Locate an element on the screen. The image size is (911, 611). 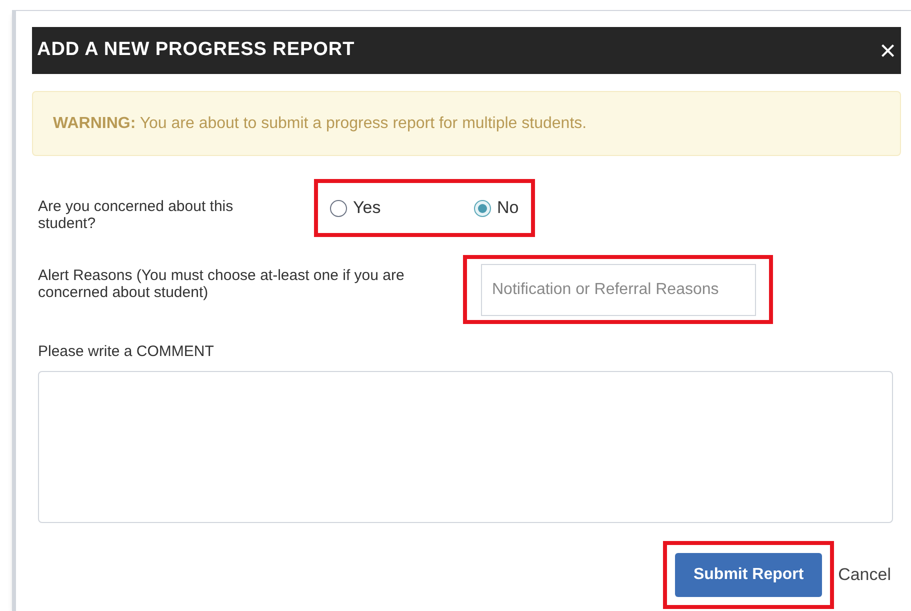
warning-text: WARNING: You are about to submit a progress report for multiple students. is located at coordinates (320, 124).